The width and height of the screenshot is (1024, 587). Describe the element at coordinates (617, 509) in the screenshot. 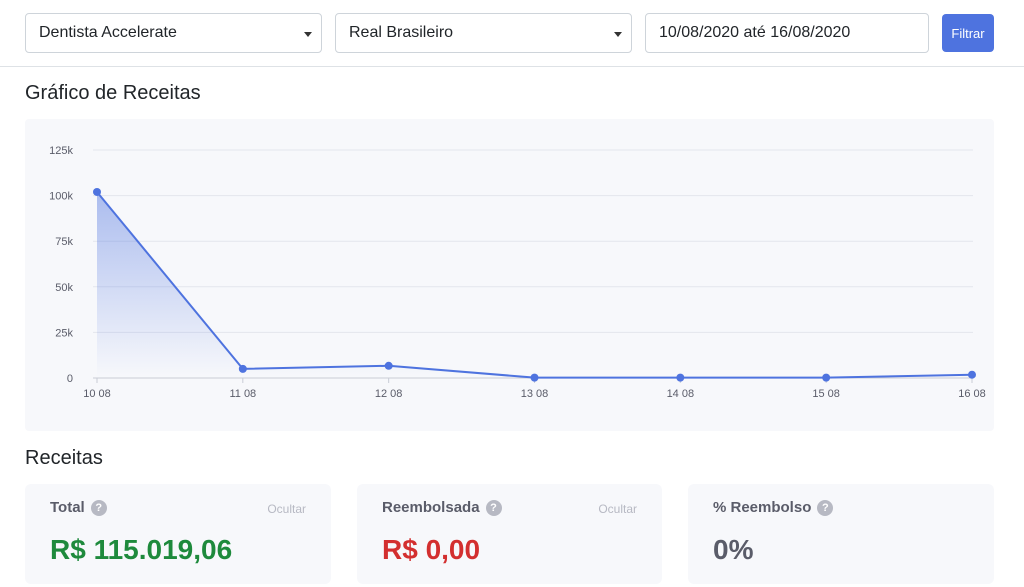

I see `hide-refunded-link: Ocultar` at that location.